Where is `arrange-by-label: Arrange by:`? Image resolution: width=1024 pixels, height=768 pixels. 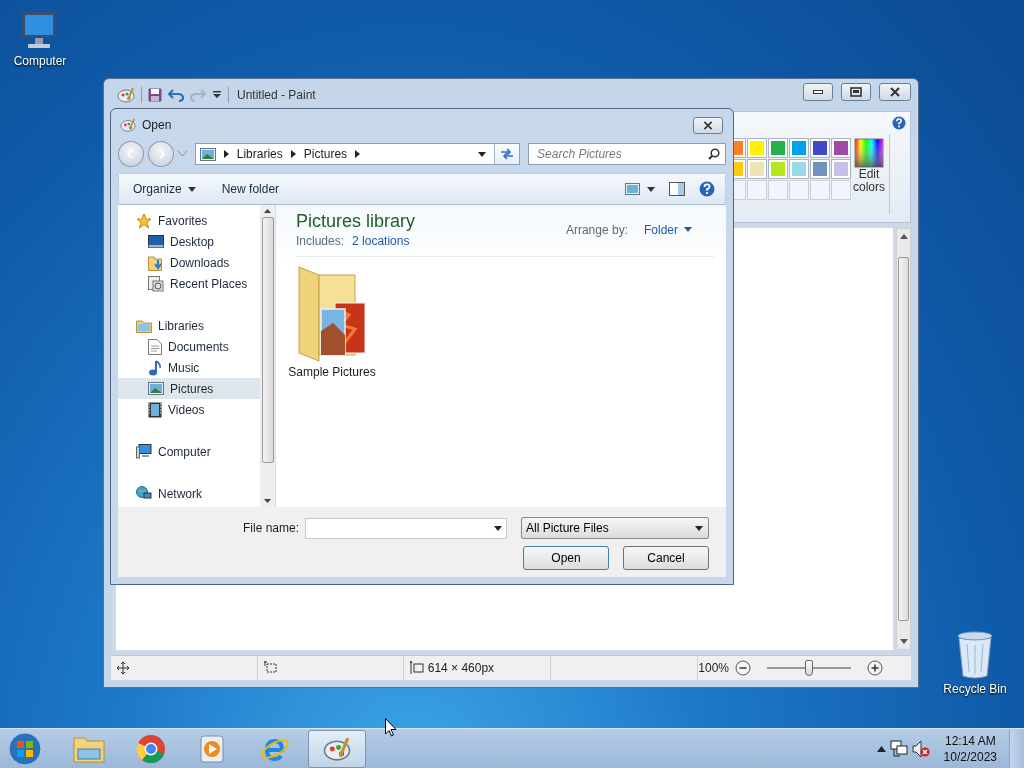
arrange-by-label: Arrange by: is located at coordinates (596, 229).